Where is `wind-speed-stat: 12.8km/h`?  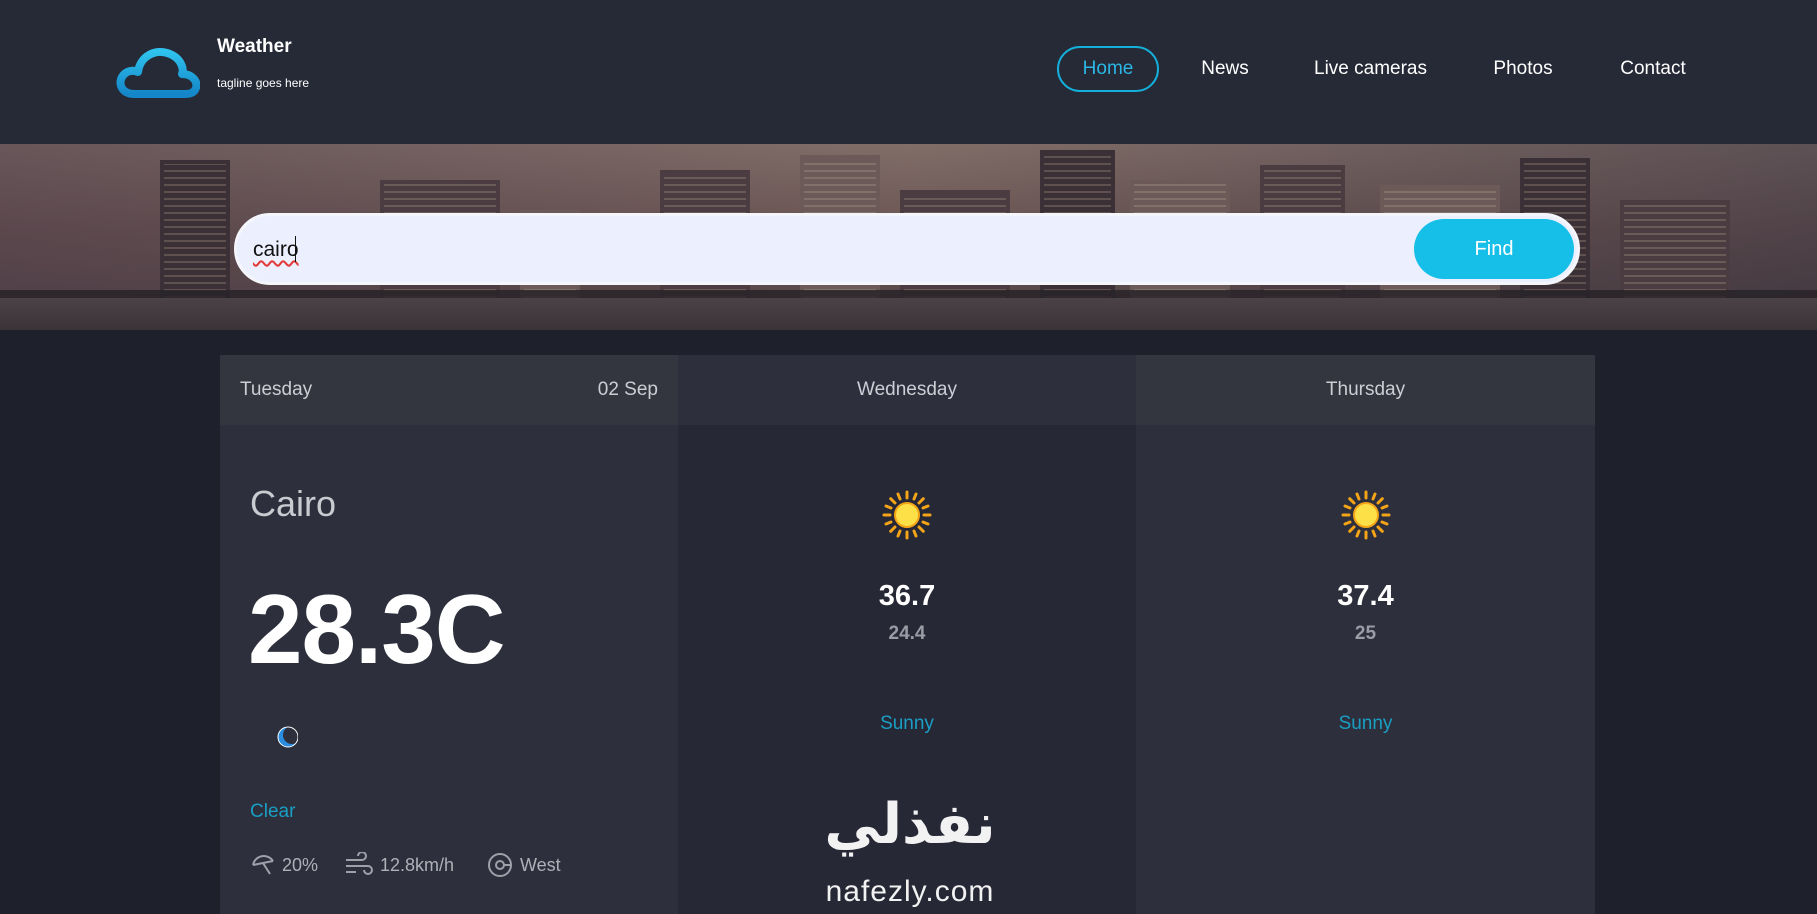 wind-speed-stat: 12.8km/h is located at coordinates (399, 865).